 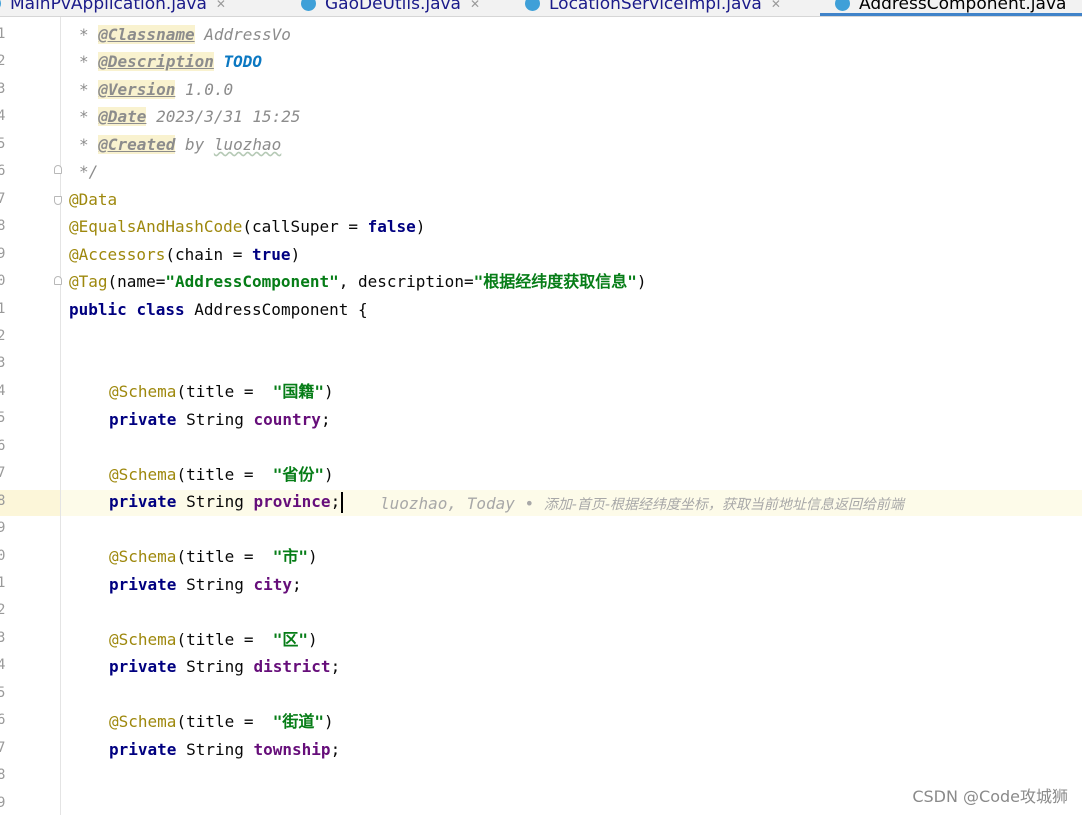 What do you see at coordinates (137, 144) in the screenshot?
I see `doc-tag: @Created` at bounding box center [137, 144].